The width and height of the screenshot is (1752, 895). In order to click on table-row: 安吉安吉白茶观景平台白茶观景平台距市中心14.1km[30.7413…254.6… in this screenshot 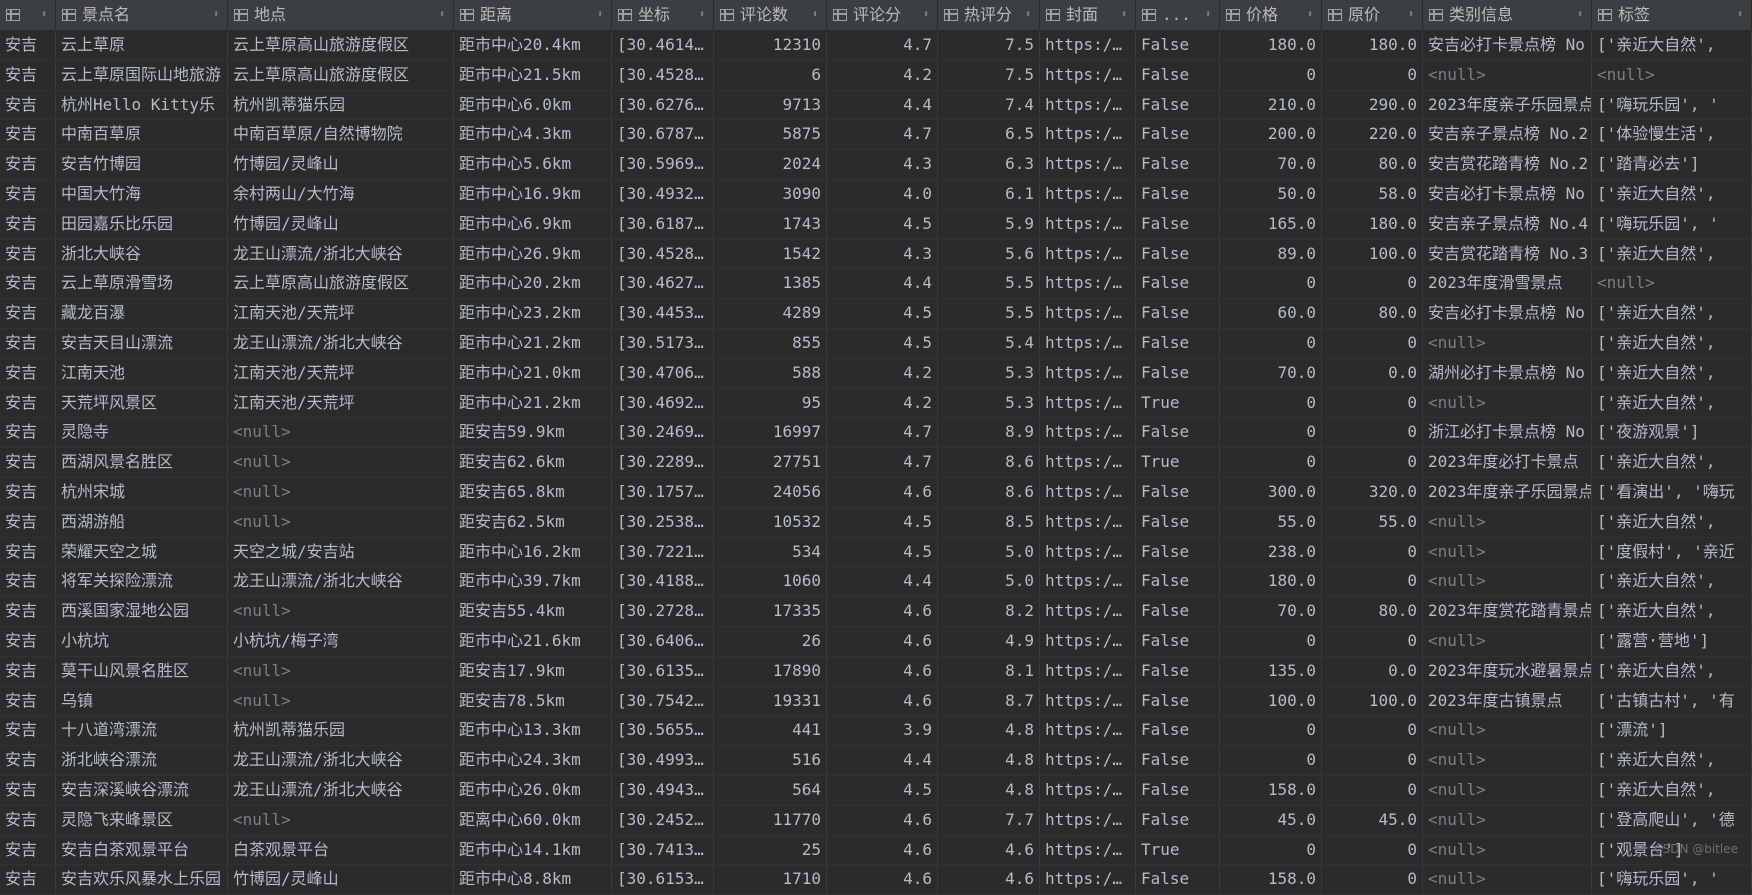, I will do `click(876, 851)`.